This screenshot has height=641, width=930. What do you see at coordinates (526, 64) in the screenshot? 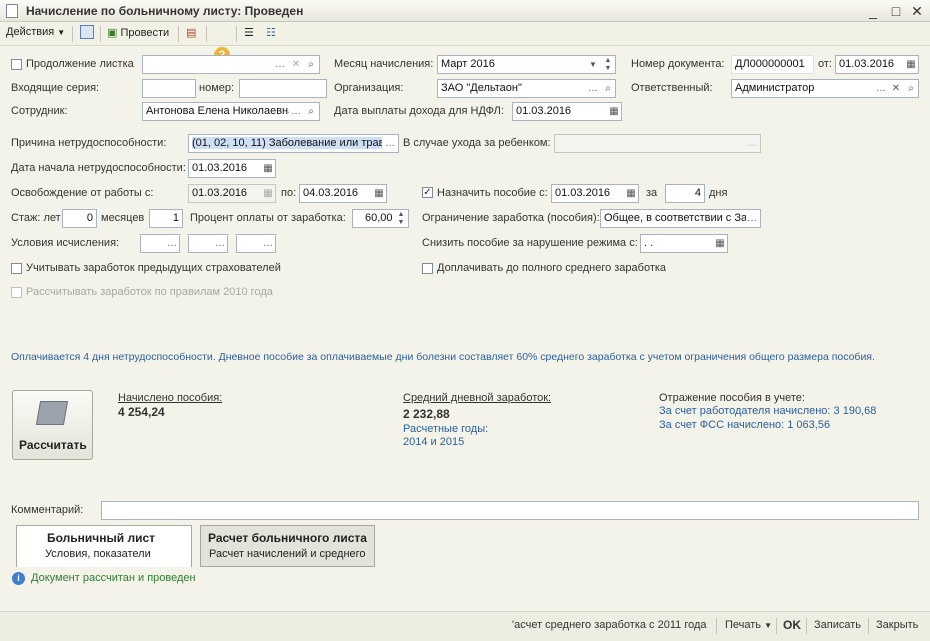
I see `month-field: Март 2016 ▼ ▲ ▼` at bounding box center [526, 64].